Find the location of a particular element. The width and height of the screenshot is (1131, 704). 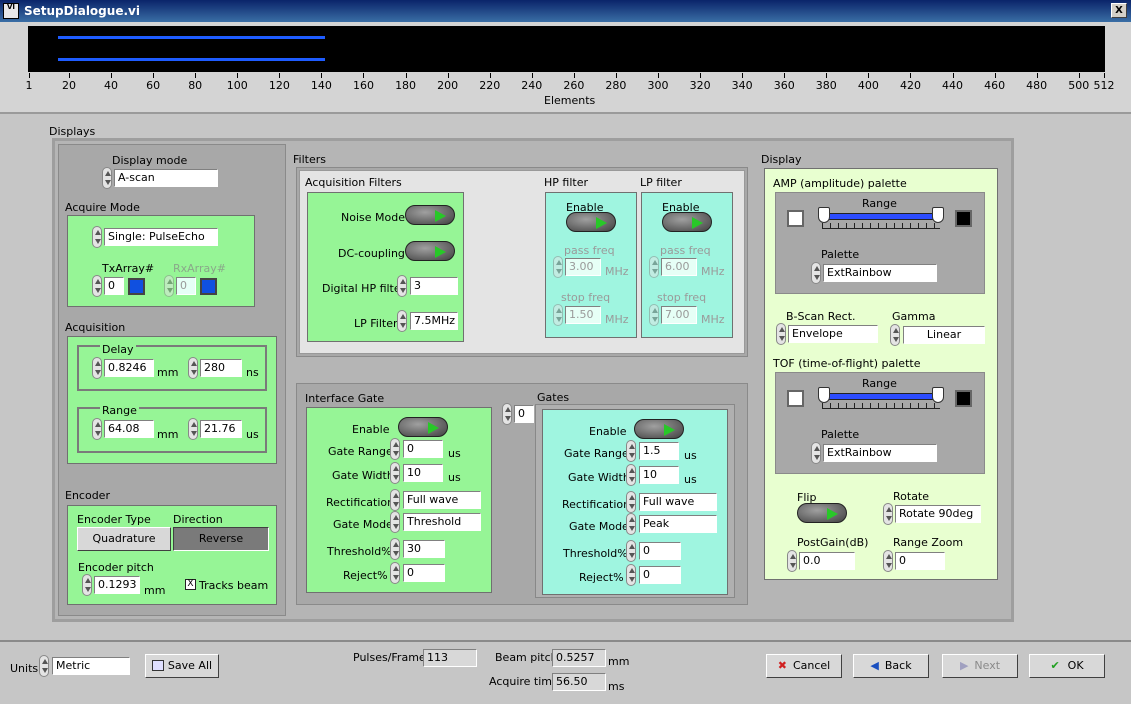

axis-tick-label: 460 is located at coordinates (995, 85).